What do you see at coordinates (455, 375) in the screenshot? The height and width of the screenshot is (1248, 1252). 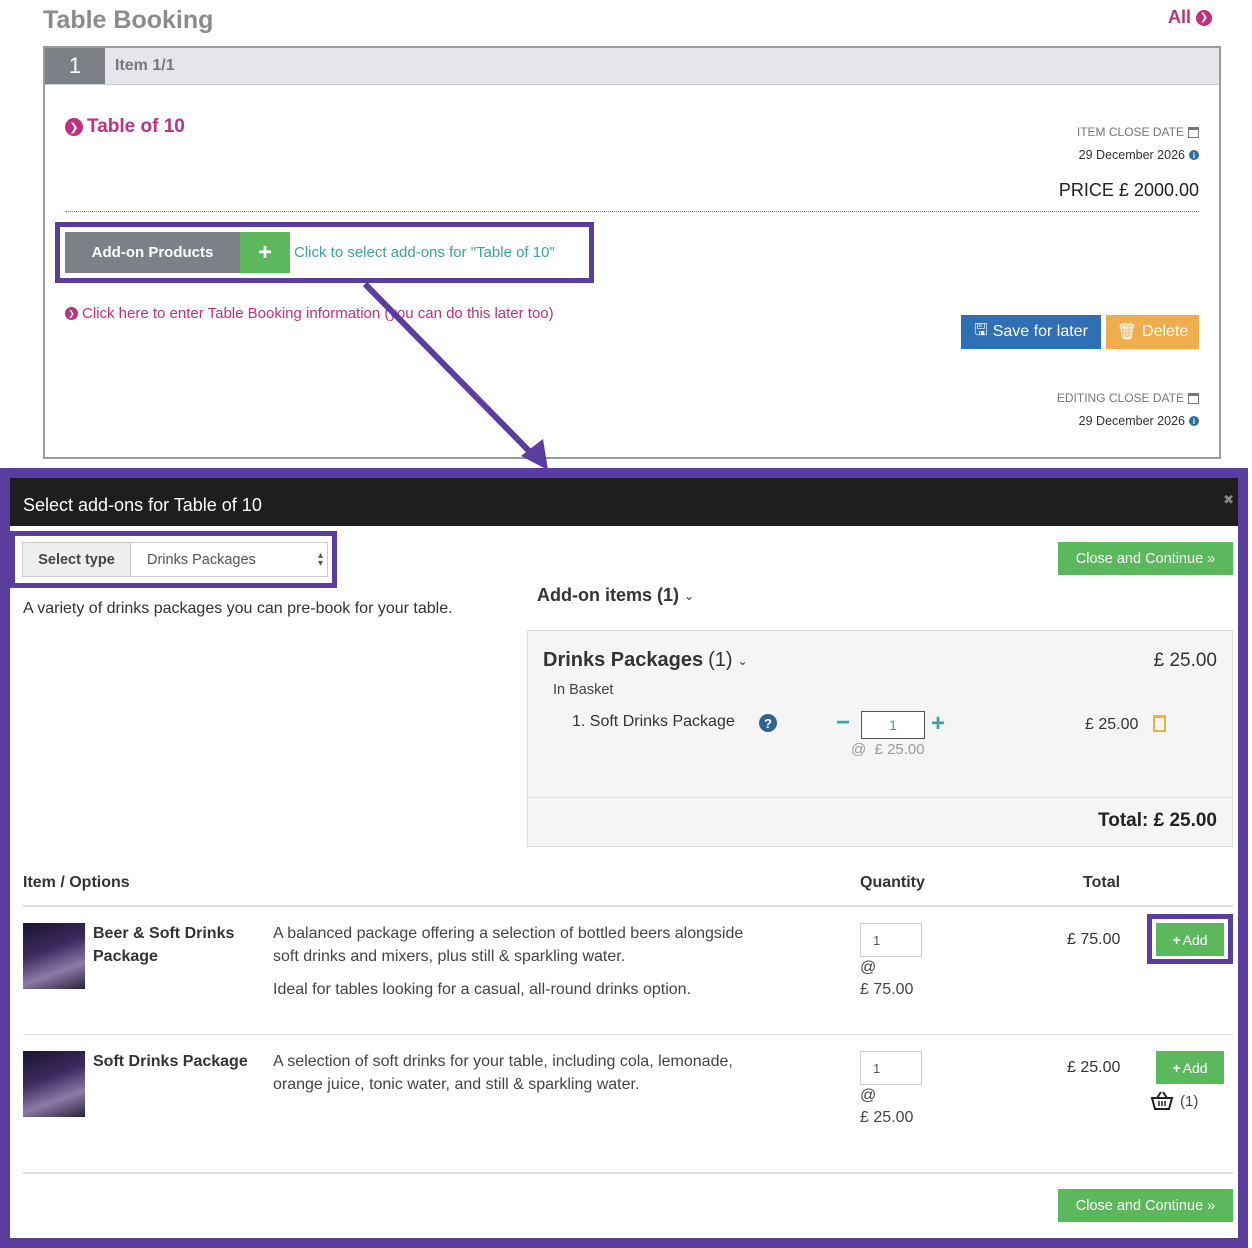 I see `annotation-arrow` at bounding box center [455, 375].